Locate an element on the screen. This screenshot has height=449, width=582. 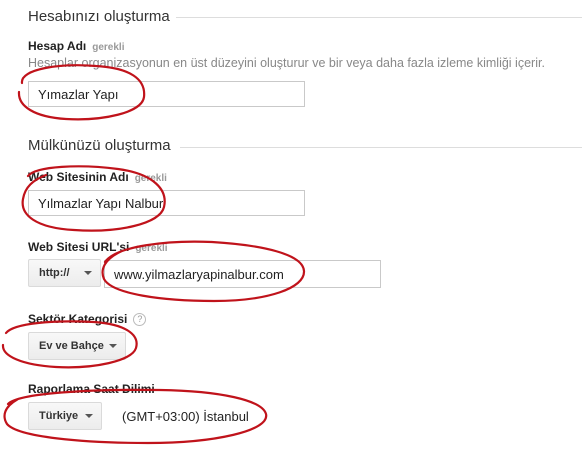
site-name-label: Web Sitesinin Adı gerekli is located at coordinates (97, 177).